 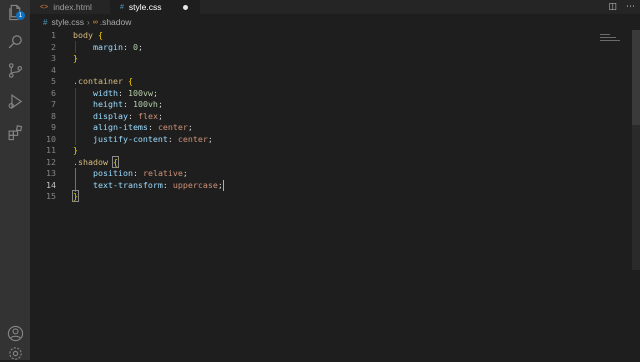 I want to click on html-file-icon: <>, so click(x=44, y=7).